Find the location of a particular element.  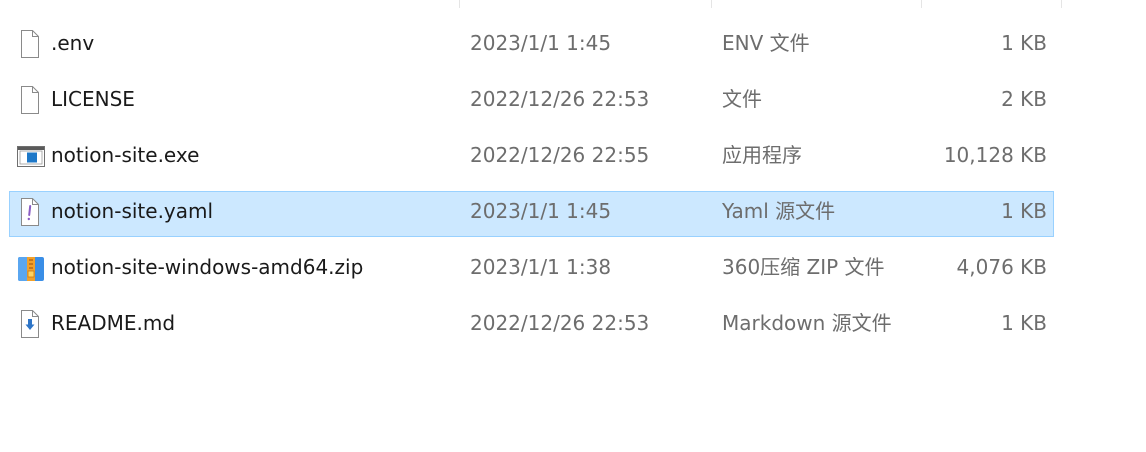

file-name: notion-site.exe is located at coordinates (125, 155).